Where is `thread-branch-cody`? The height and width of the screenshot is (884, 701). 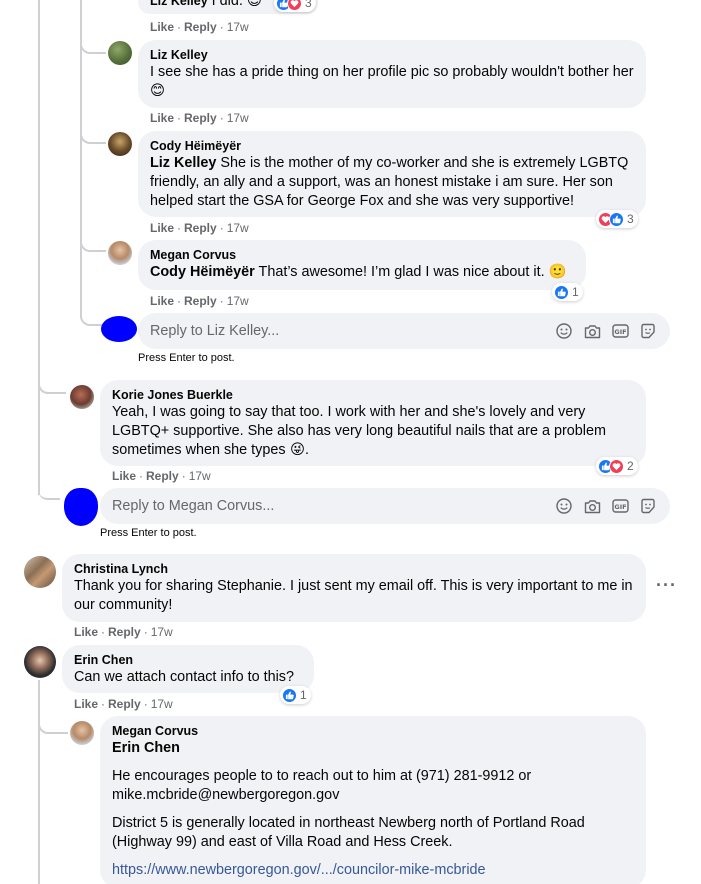 thread-branch-cody is located at coordinates (93, 137).